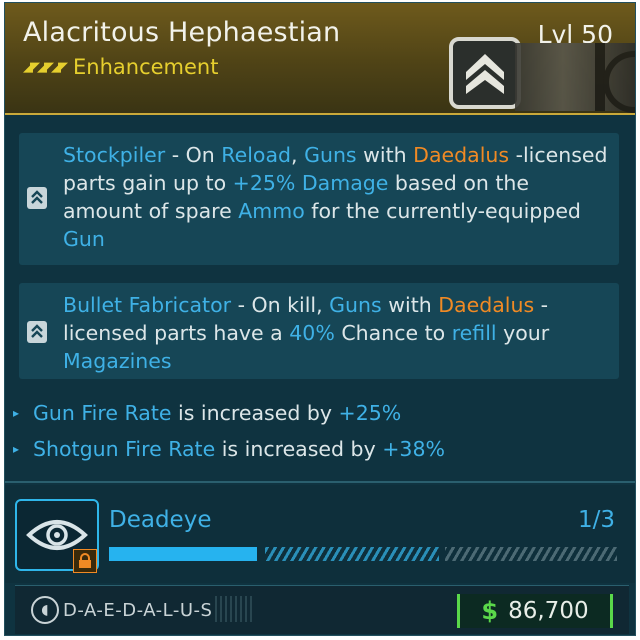 The image size is (640, 640). I want to click on perk-text: - On kill,, so click(280, 305).